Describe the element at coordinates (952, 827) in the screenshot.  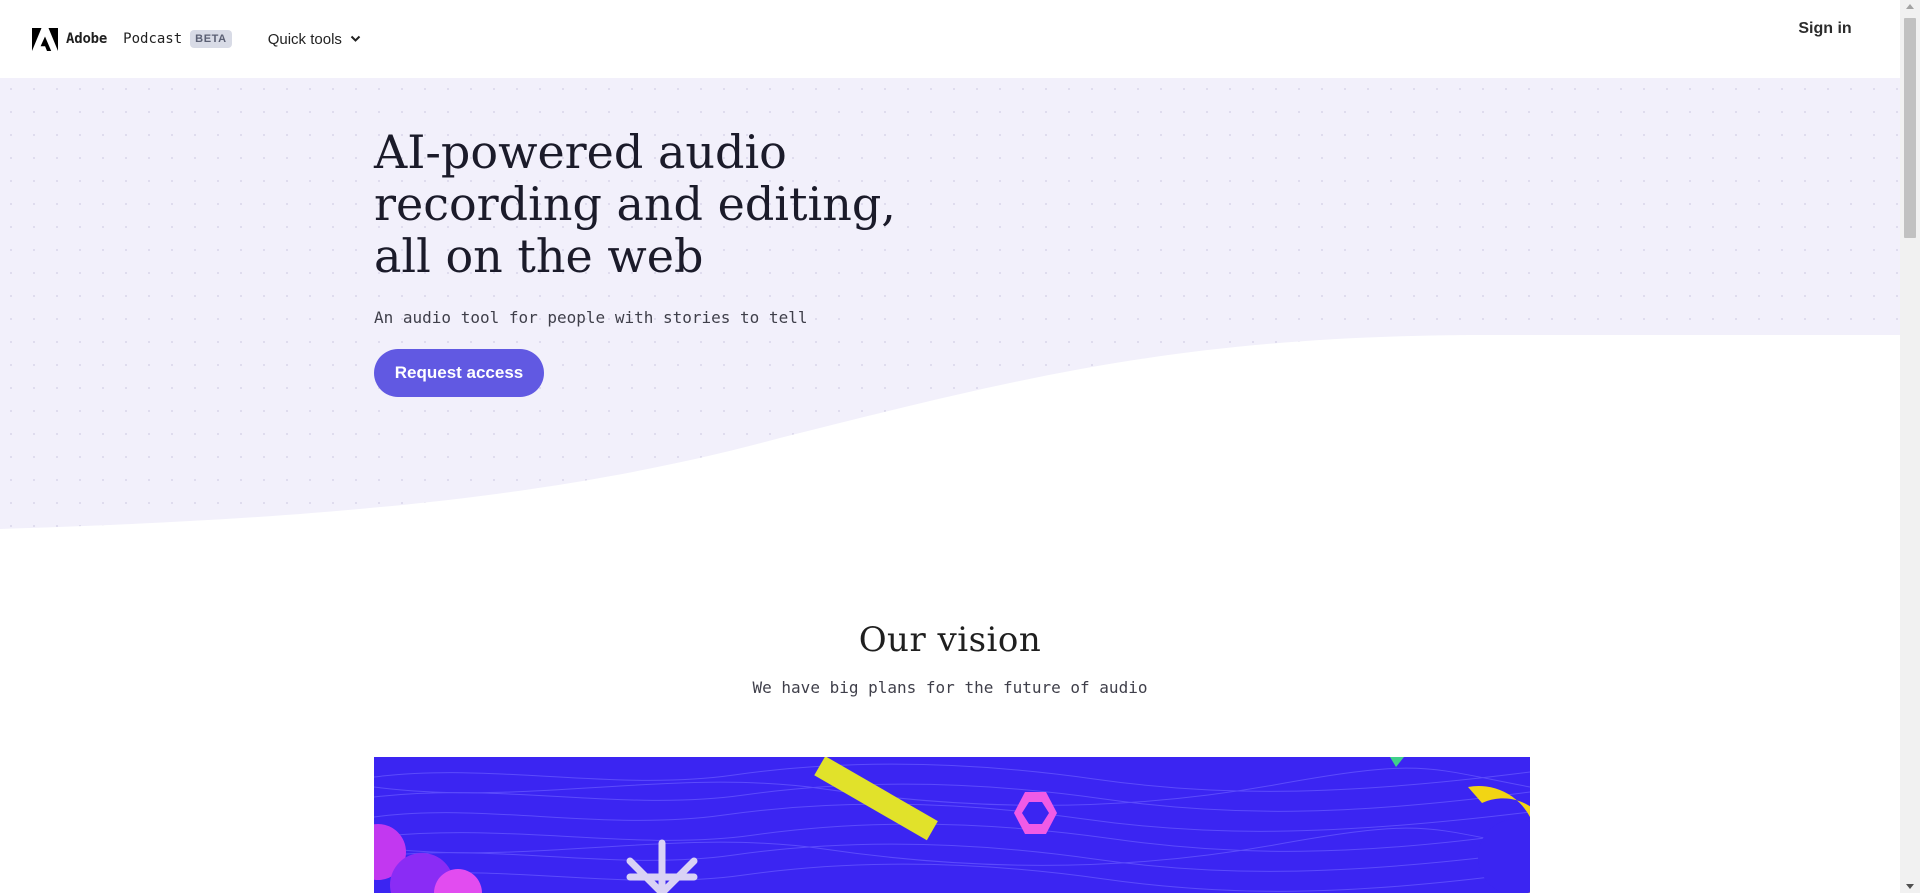
I see `wave-lines` at that location.